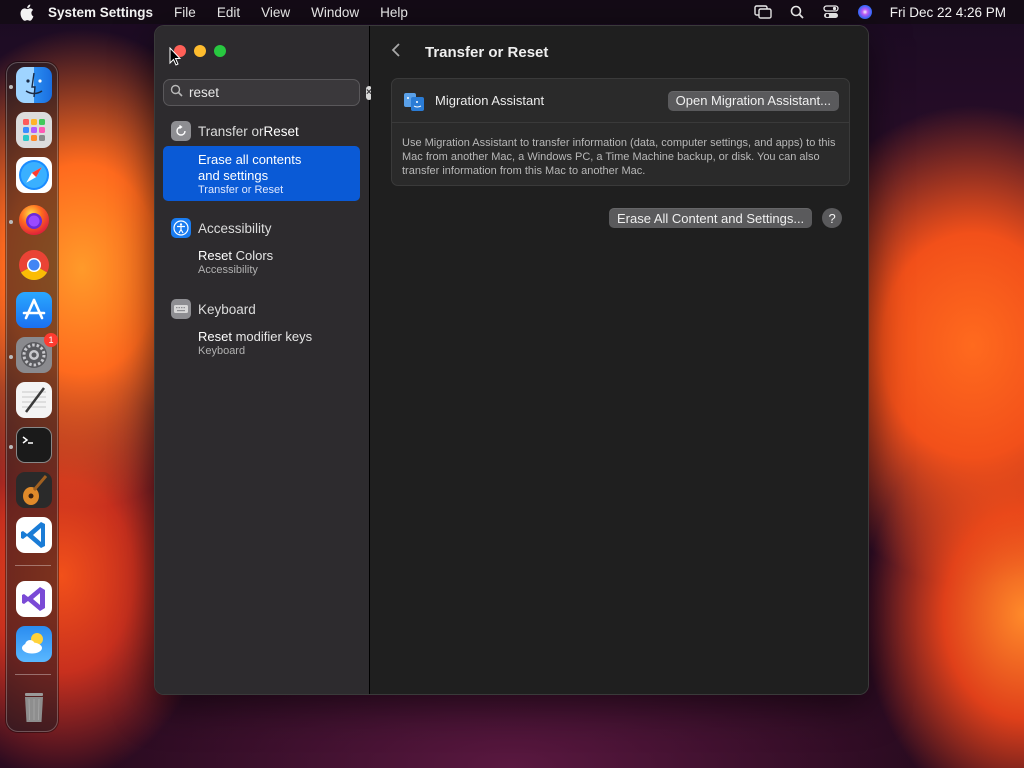  Describe the element at coordinates (414, 101) in the screenshot. I see `migration-assistant-icon` at that location.